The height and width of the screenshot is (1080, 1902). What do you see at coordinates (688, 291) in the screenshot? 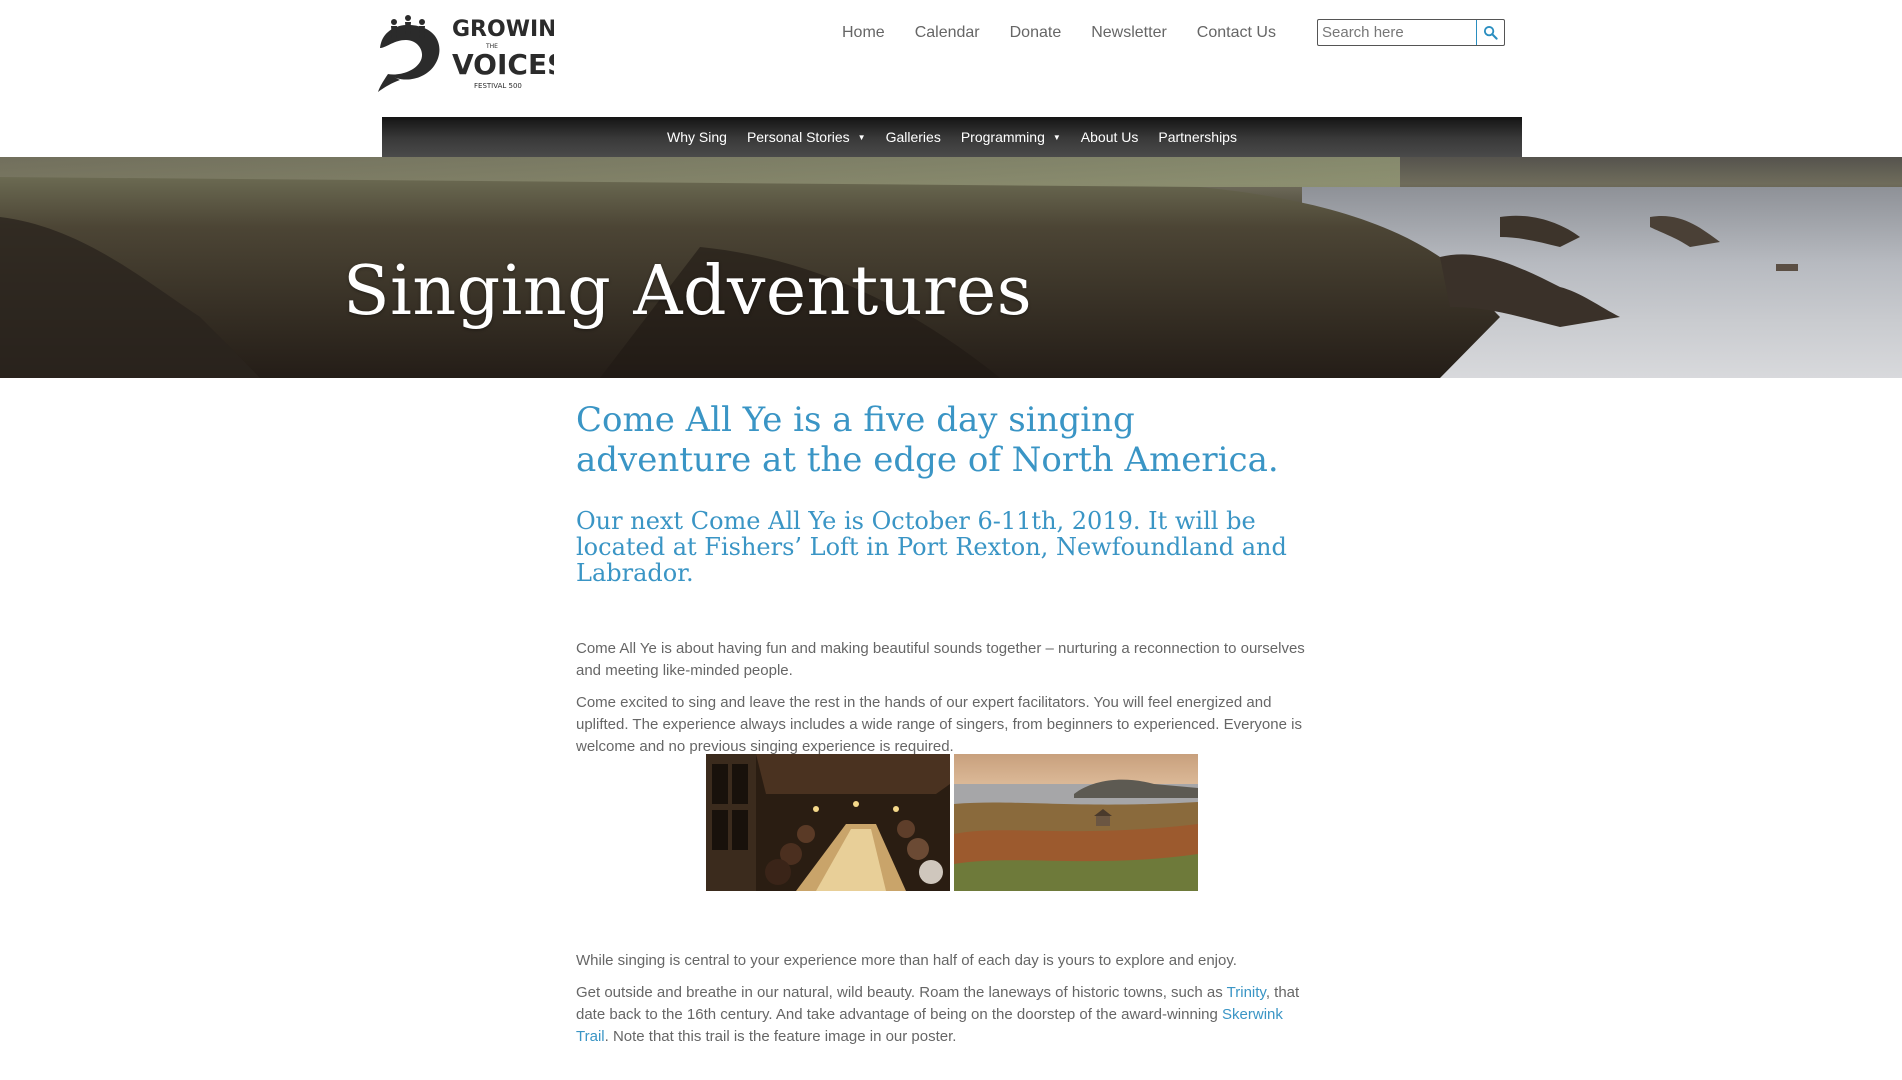
I see `hero-title: Singing Adventures` at bounding box center [688, 291].